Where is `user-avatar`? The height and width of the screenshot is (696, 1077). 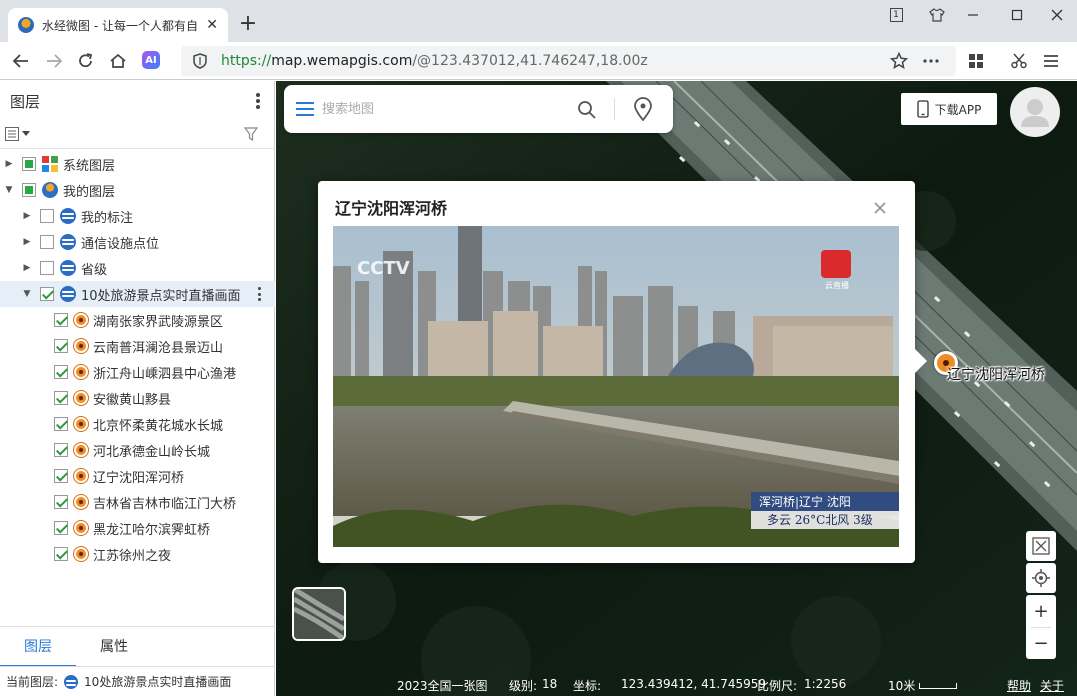
user-avatar is located at coordinates (1035, 112).